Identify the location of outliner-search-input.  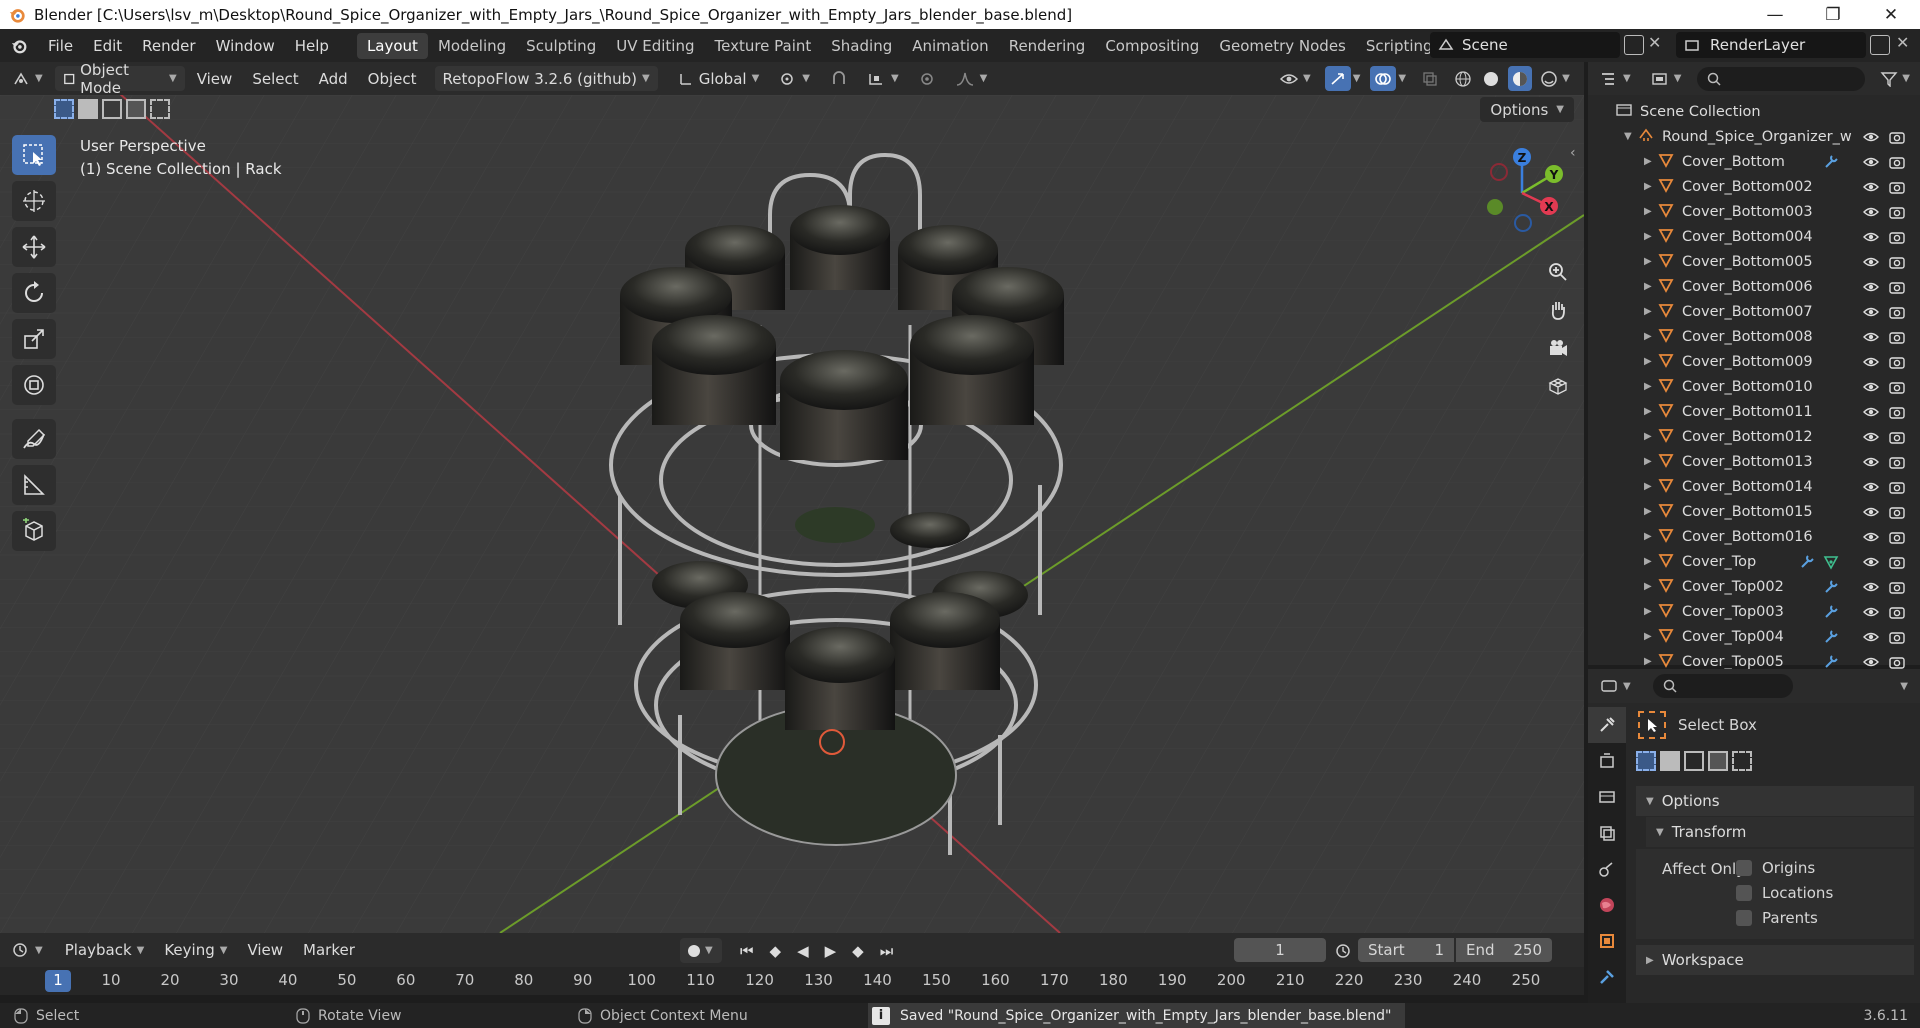
(1781, 78).